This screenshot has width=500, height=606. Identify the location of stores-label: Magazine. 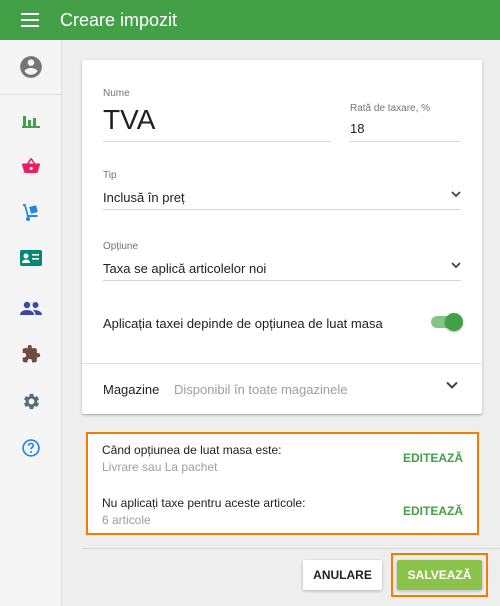
(131, 389).